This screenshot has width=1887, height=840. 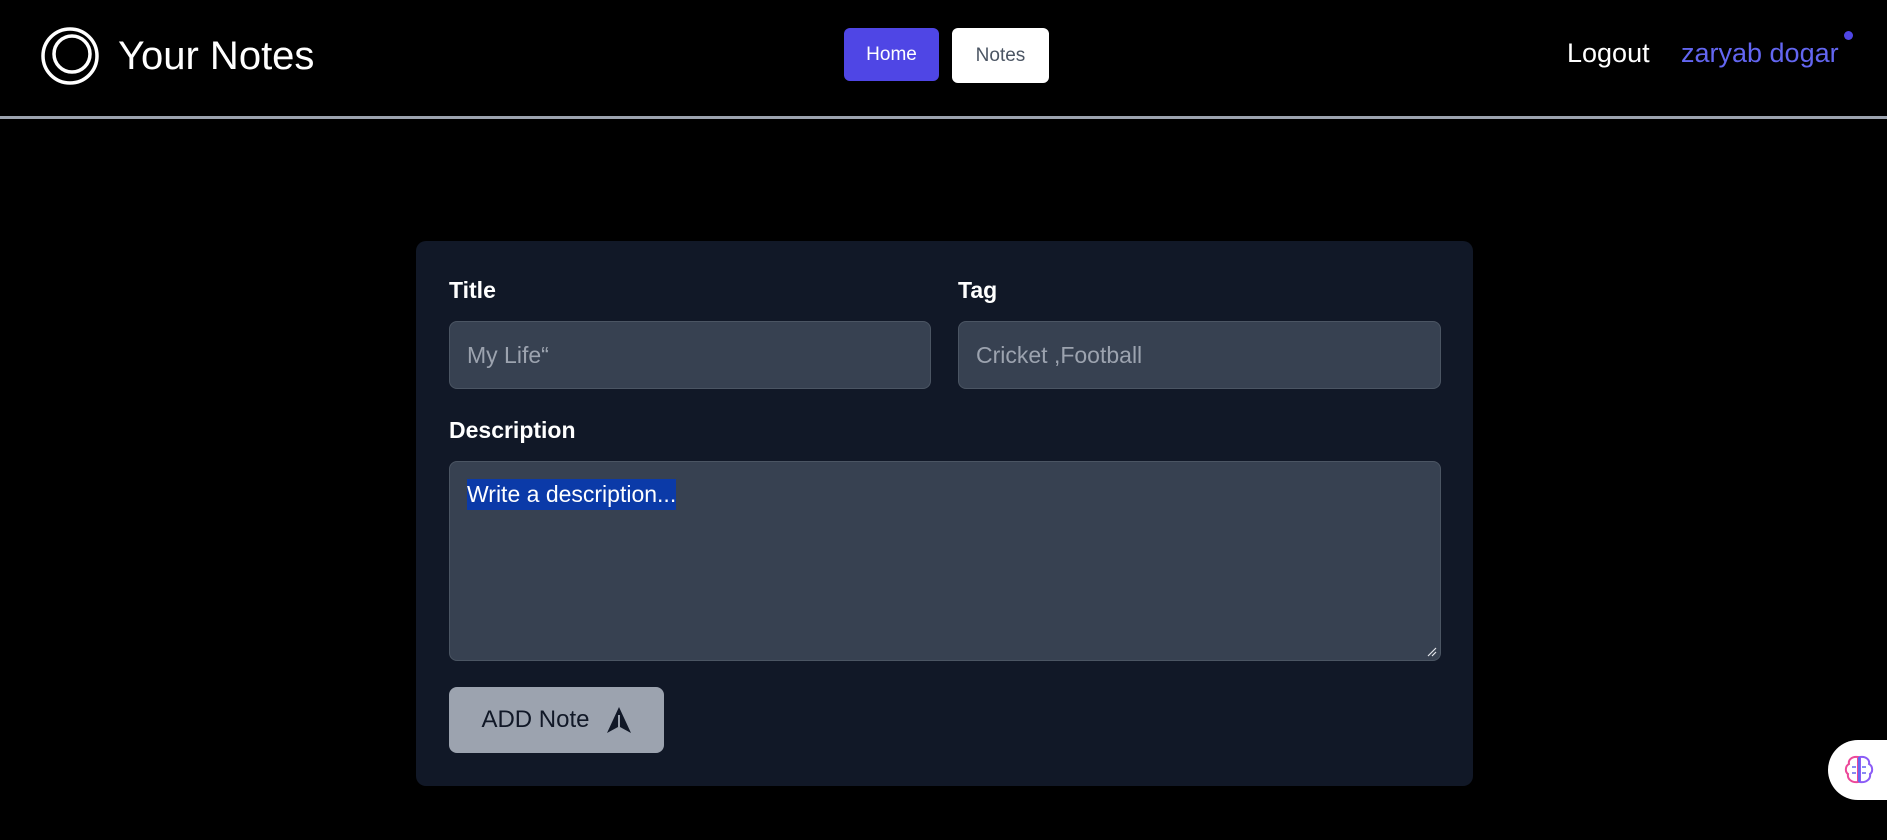 I want to click on tag-label: Tag, so click(x=978, y=290).